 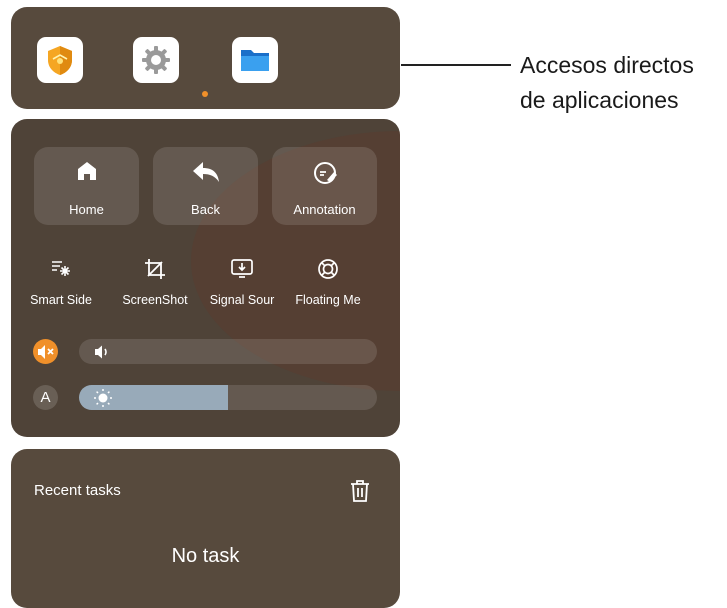 I want to click on recent-tasks-panel: Recent tasks No task, so click(x=205, y=528).